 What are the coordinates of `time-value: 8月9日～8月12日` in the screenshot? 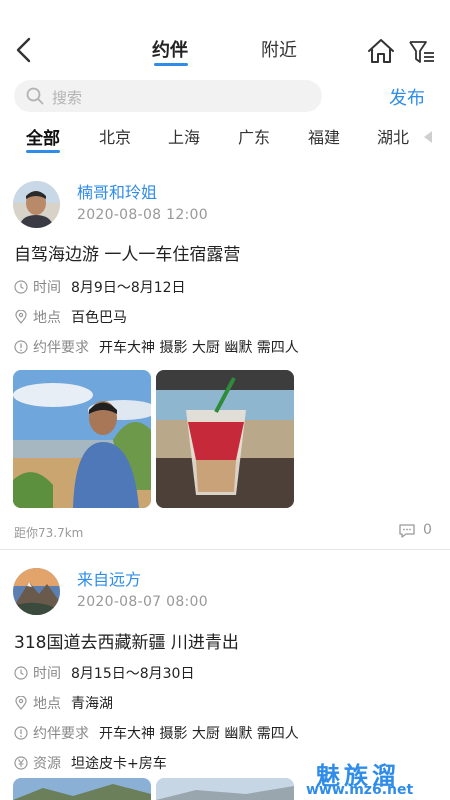 It's located at (128, 288).